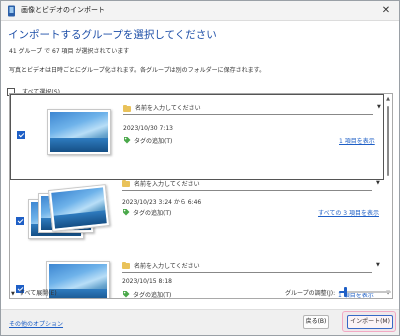  Describe the element at coordinates (345, 292) in the screenshot. I see `slider-thumb` at that location.